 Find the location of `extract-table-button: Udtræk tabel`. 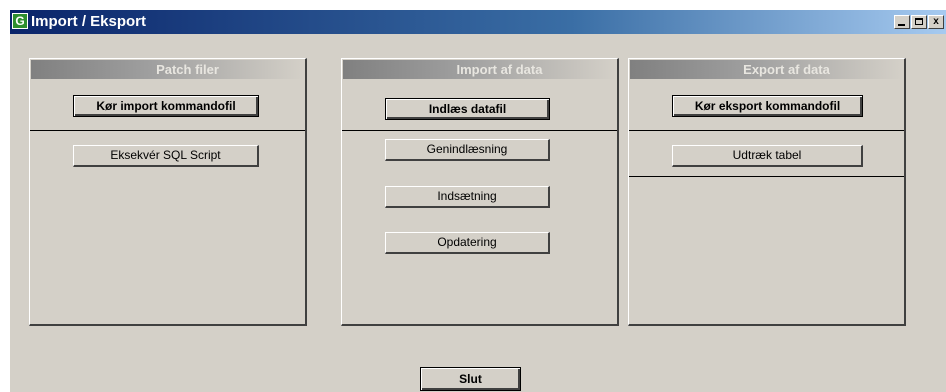

extract-table-button: Udtræk tabel is located at coordinates (767, 156).